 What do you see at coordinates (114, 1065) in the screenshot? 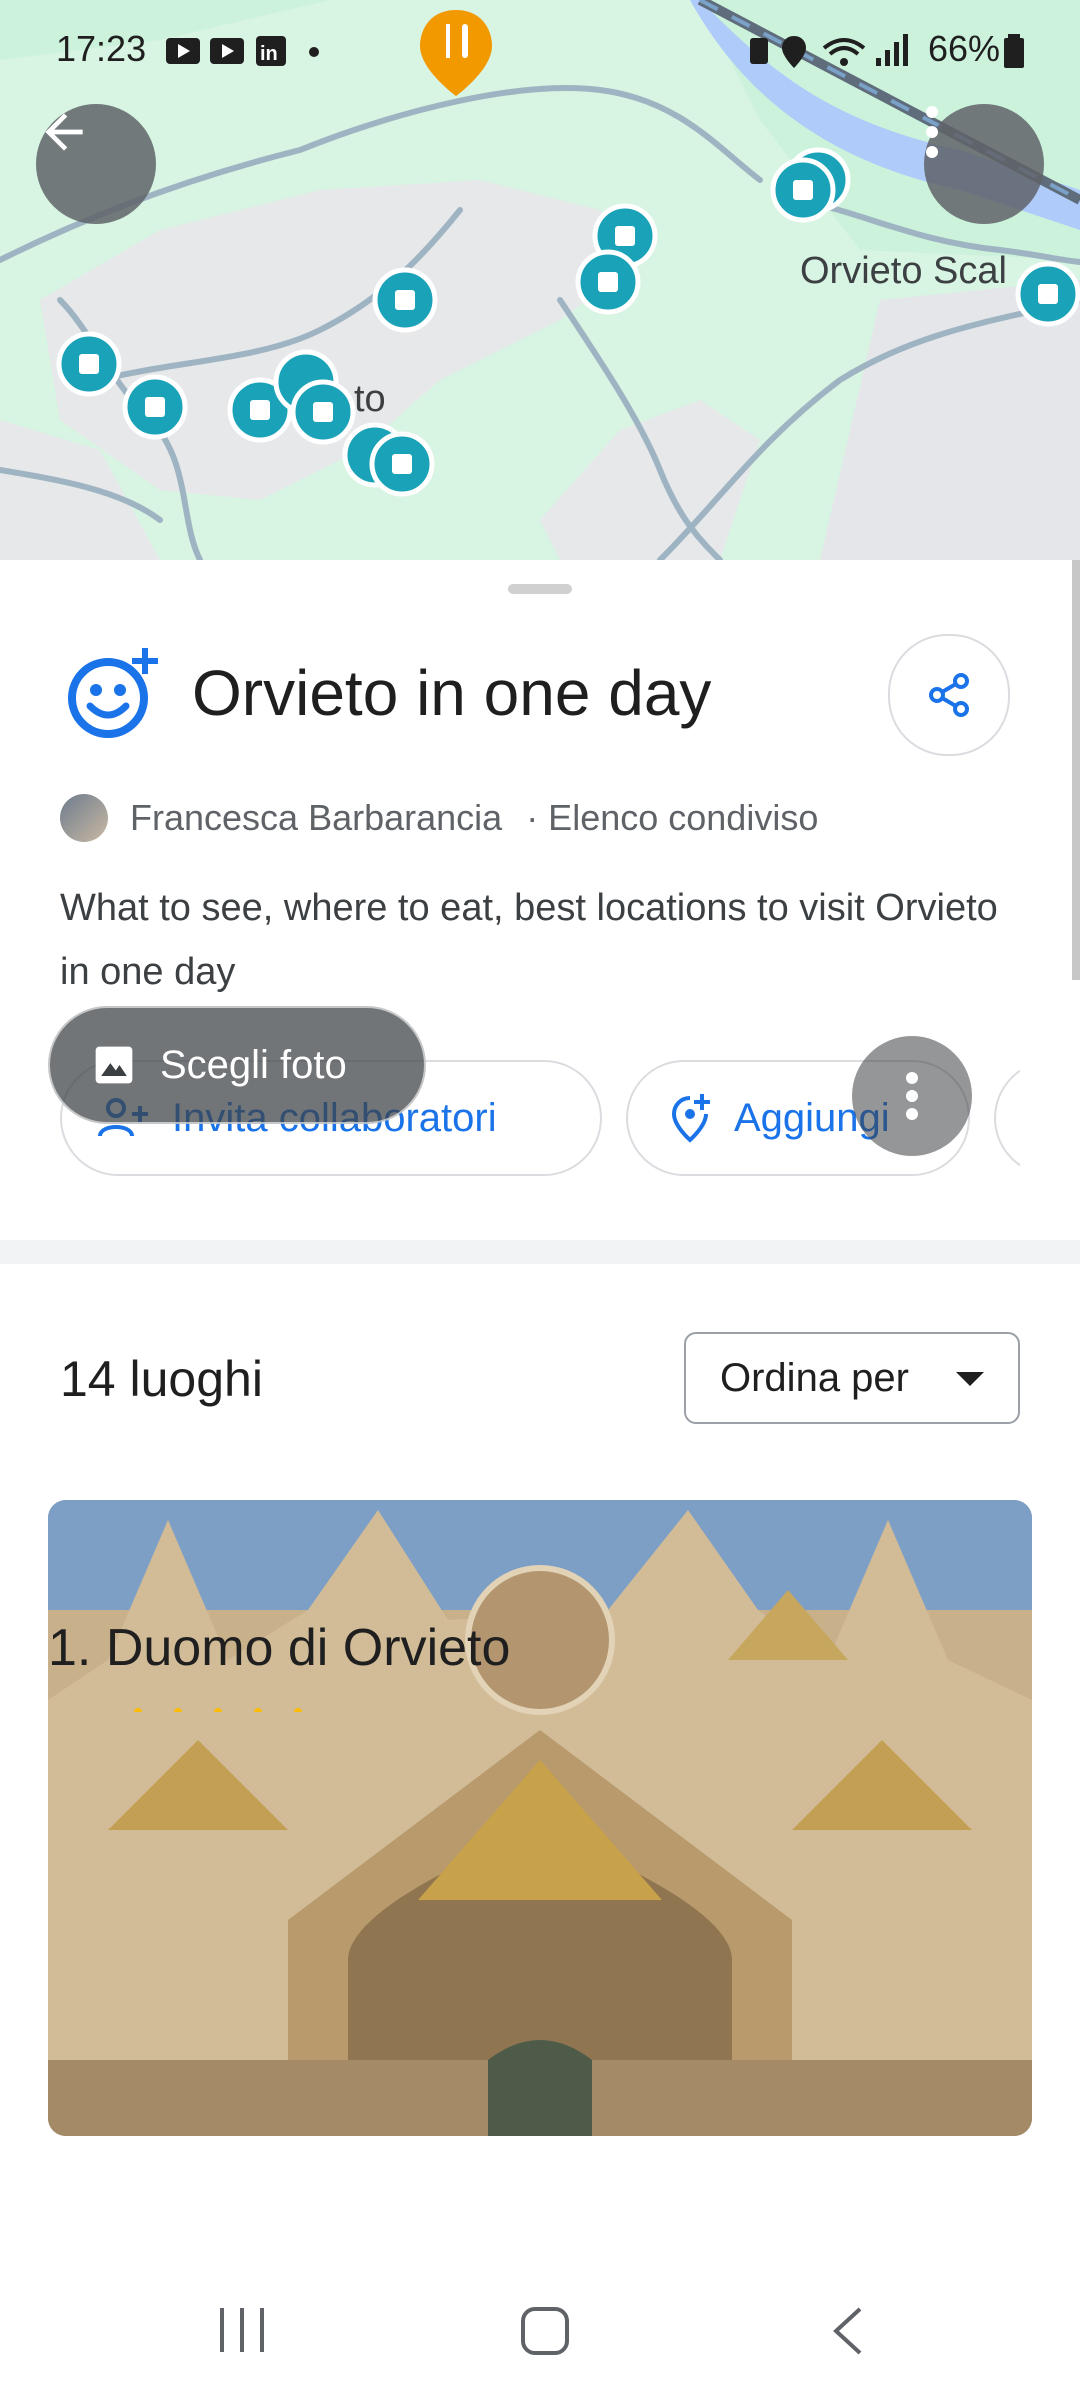
I see `image-icon` at bounding box center [114, 1065].